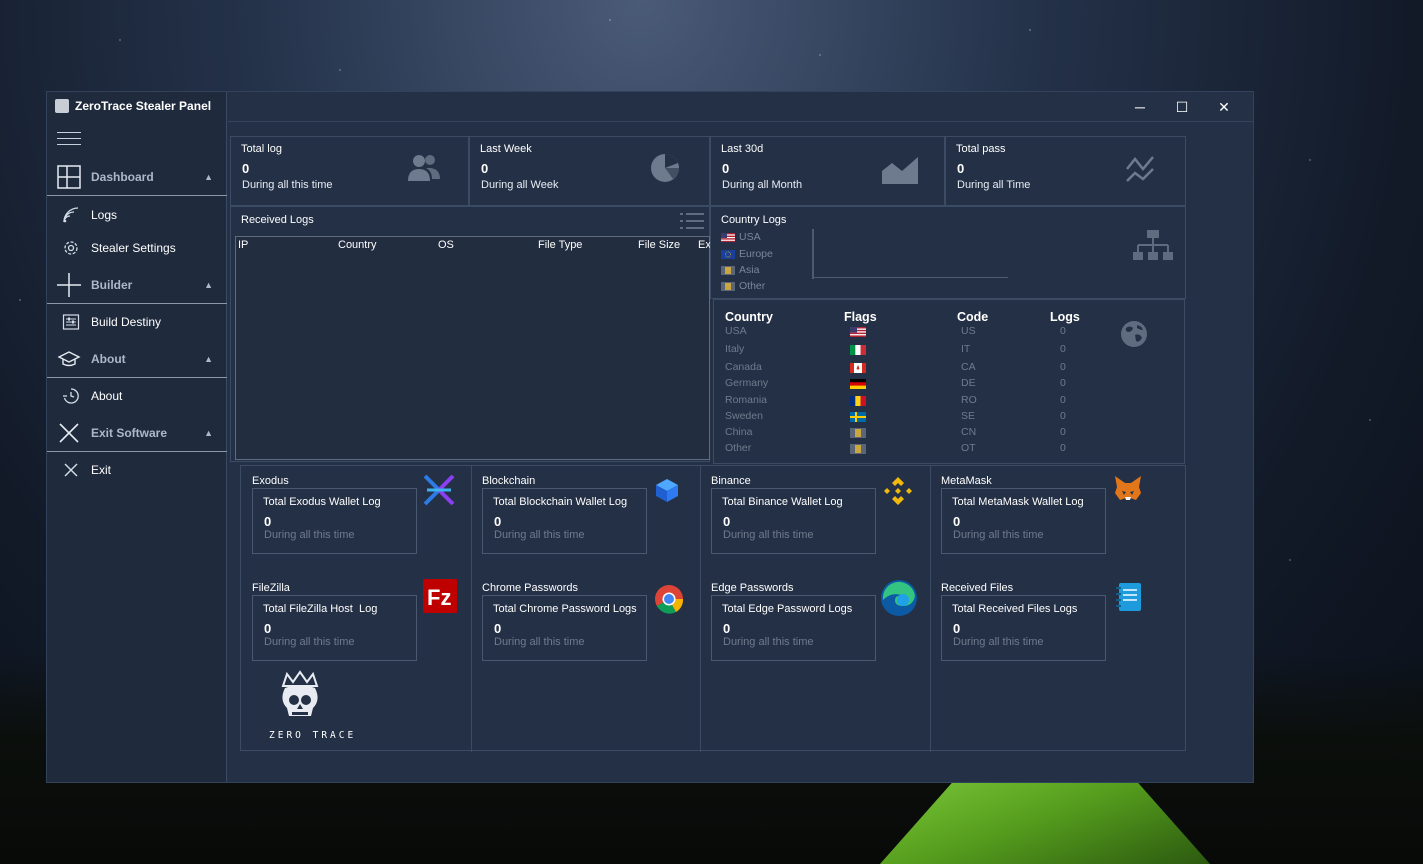 This screenshot has width=1423, height=864. I want to click on romania-flag-icon, so click(858, 401).